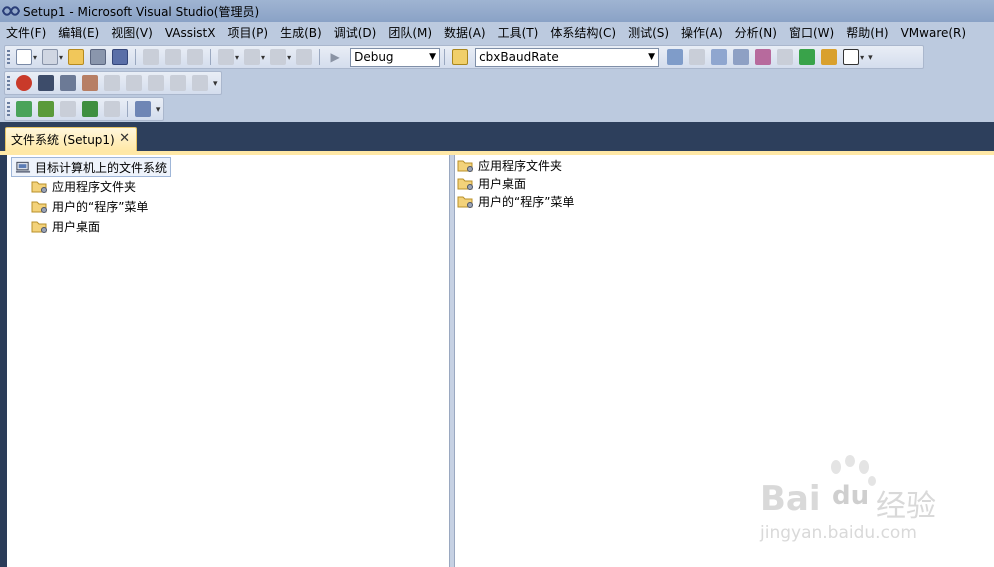  I want to click on menu-window: 窗口(W), so click(811, 33).